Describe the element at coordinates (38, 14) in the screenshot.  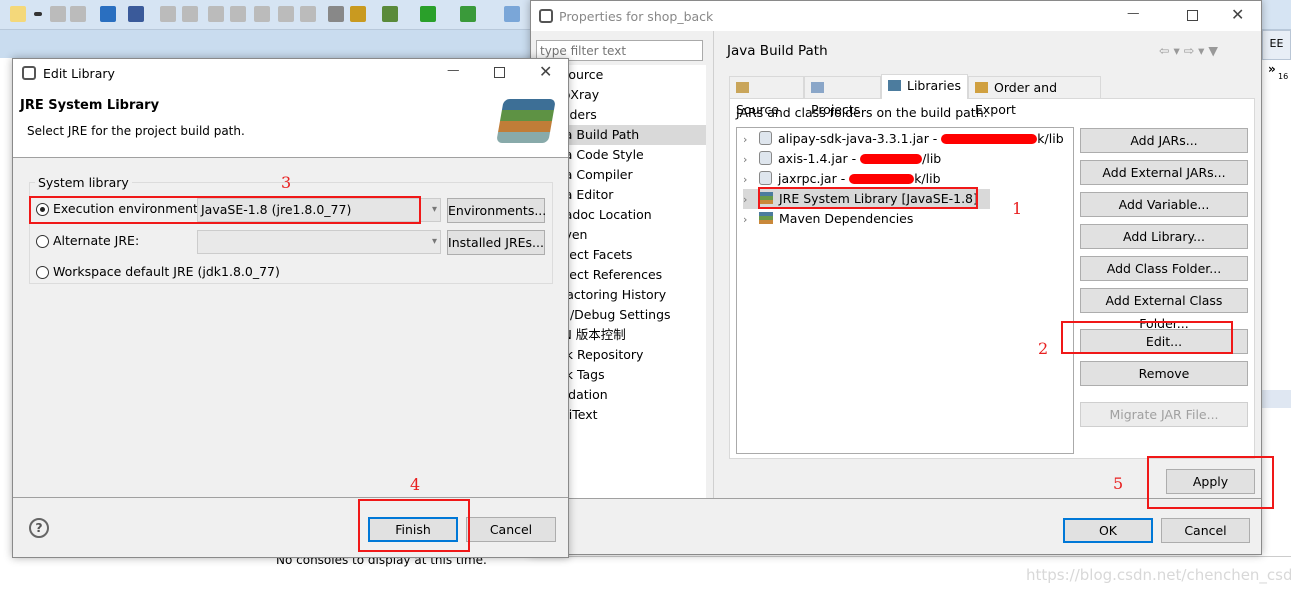
I see `dropdown-icon` at that location.